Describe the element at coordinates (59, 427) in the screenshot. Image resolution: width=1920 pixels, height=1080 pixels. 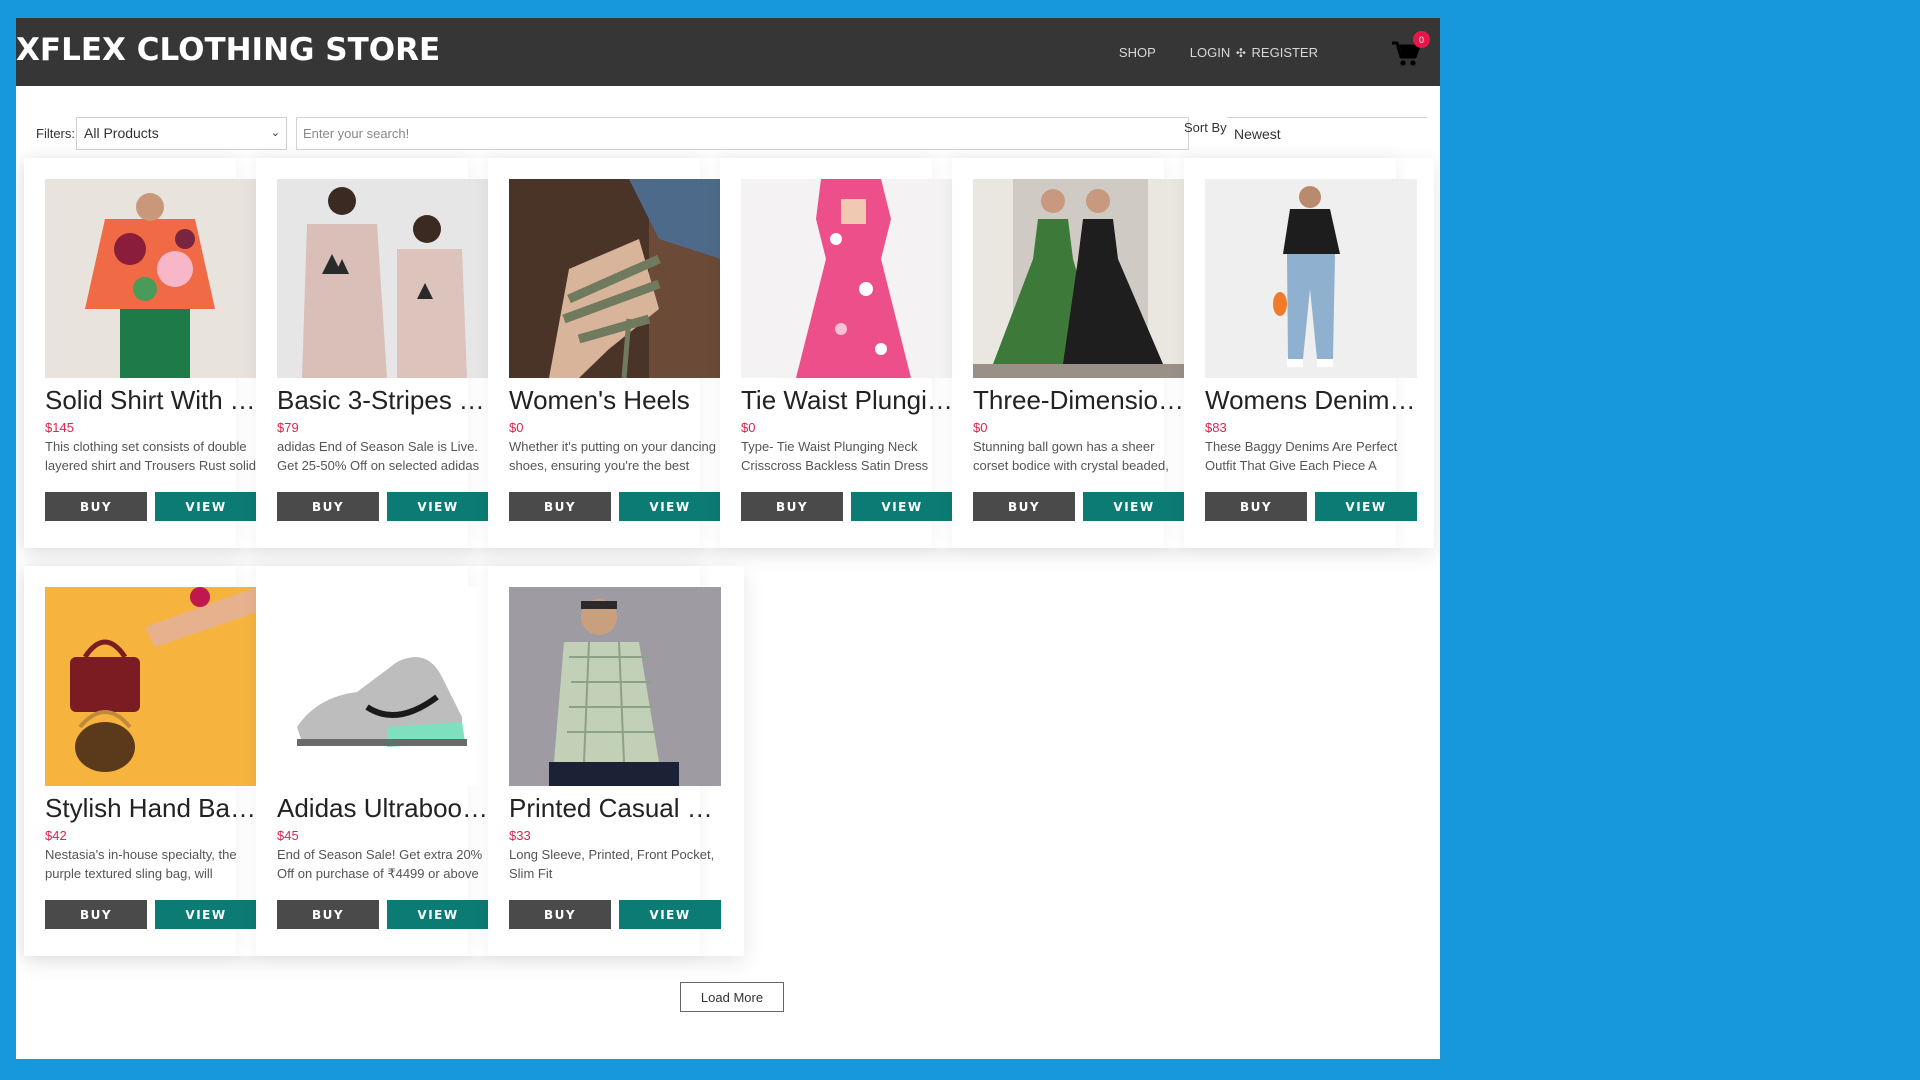
I see `product-price: $145` at that location.